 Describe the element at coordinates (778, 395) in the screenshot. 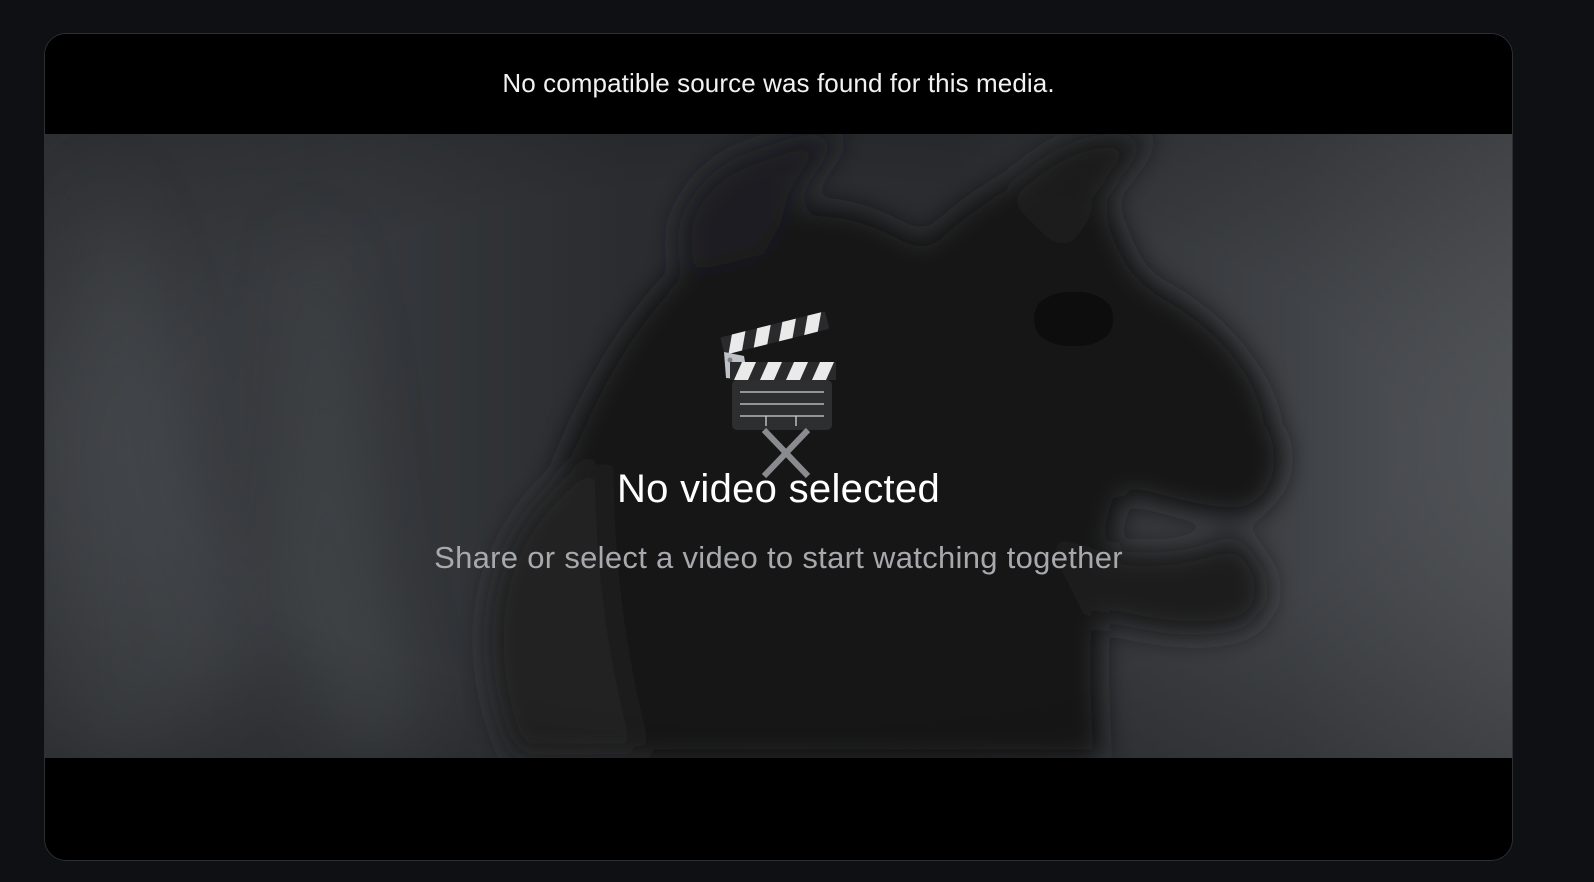

I see `clapper-board-icon` at that location.